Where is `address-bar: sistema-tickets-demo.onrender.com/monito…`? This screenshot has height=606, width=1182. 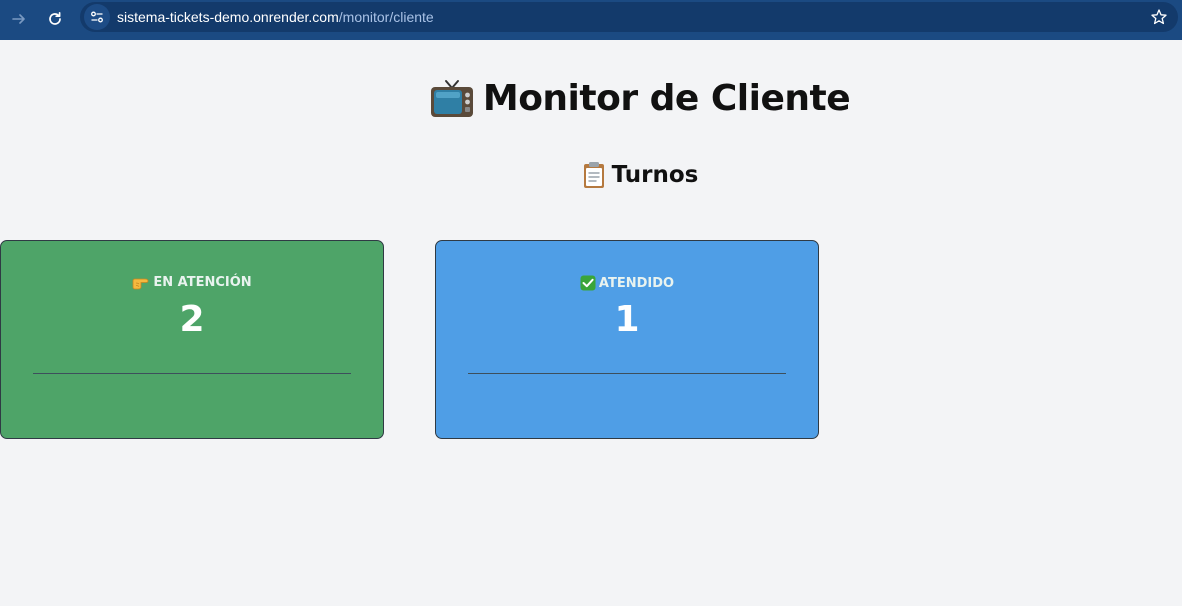
address-bar: sistema-tickets-demo.onrender.com/monito… is located at coordinates (629, 17).